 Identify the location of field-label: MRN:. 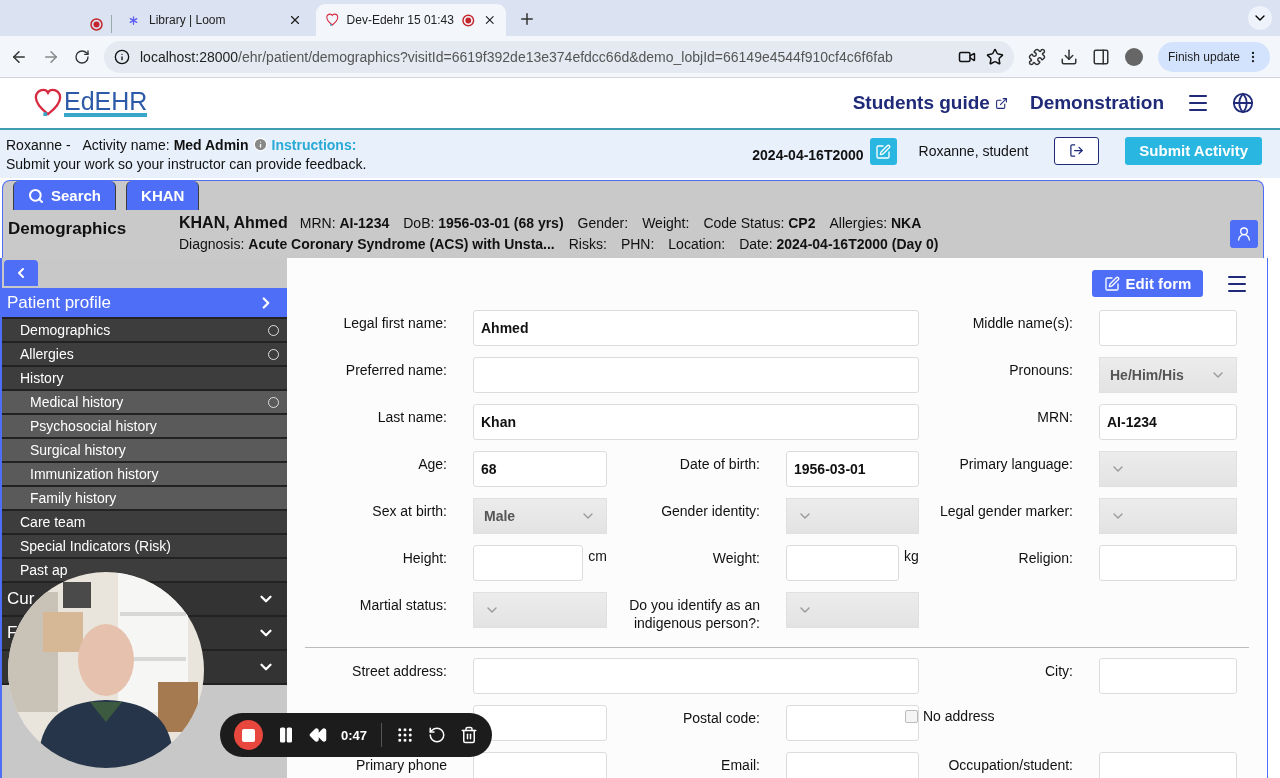
(1055, 417).